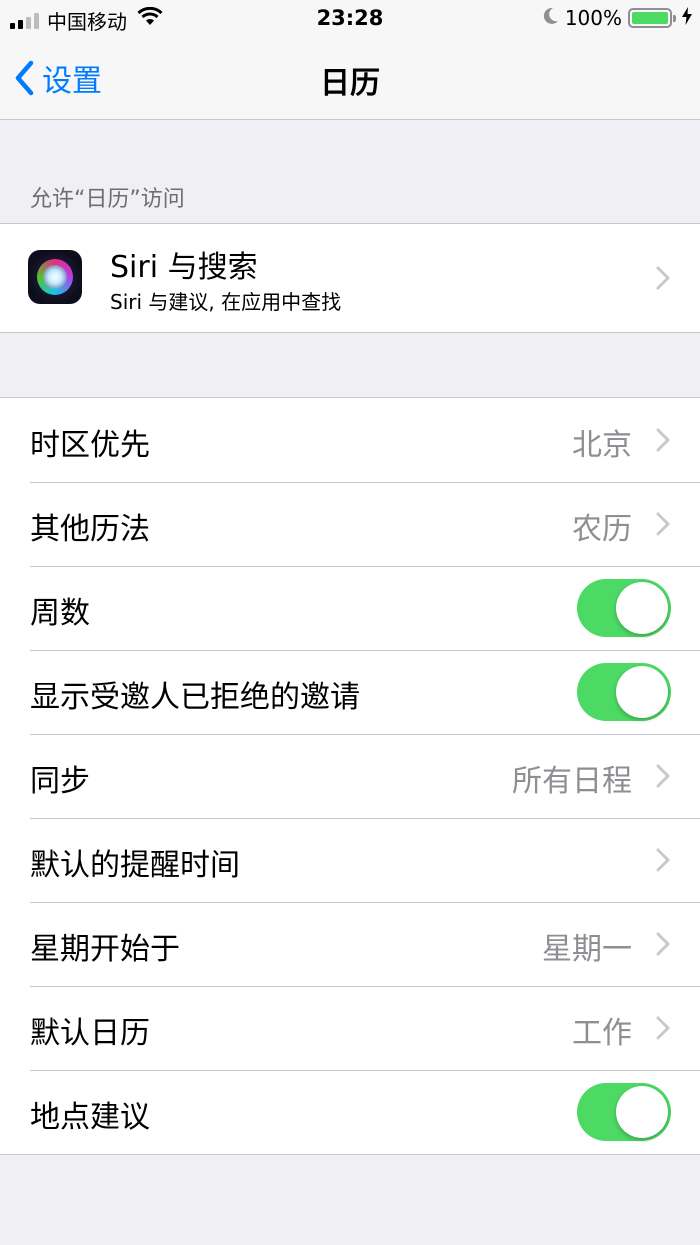  I want to click on status-bar: 中国移动 23:28 100%, so click(350, 19).